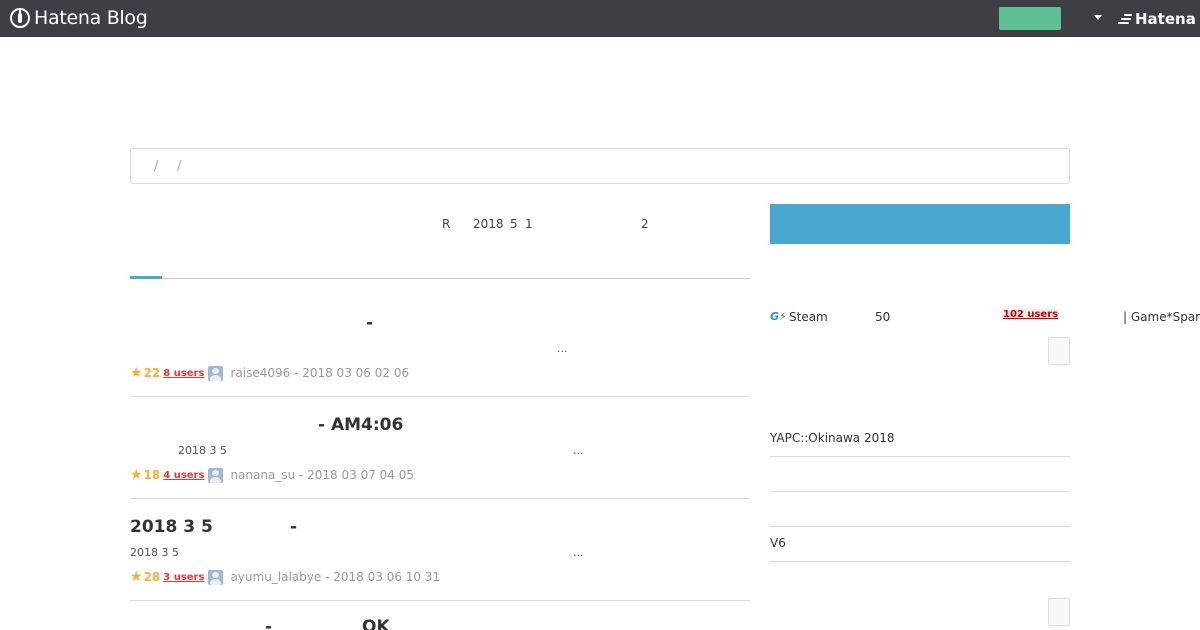 The width and height of the screenshot is (1200, 630). What do you see at coordinates (1031, 314) in the screenshot?
I see `ad-bookmark-users: 102 users` at bounding box center [1031, 314].